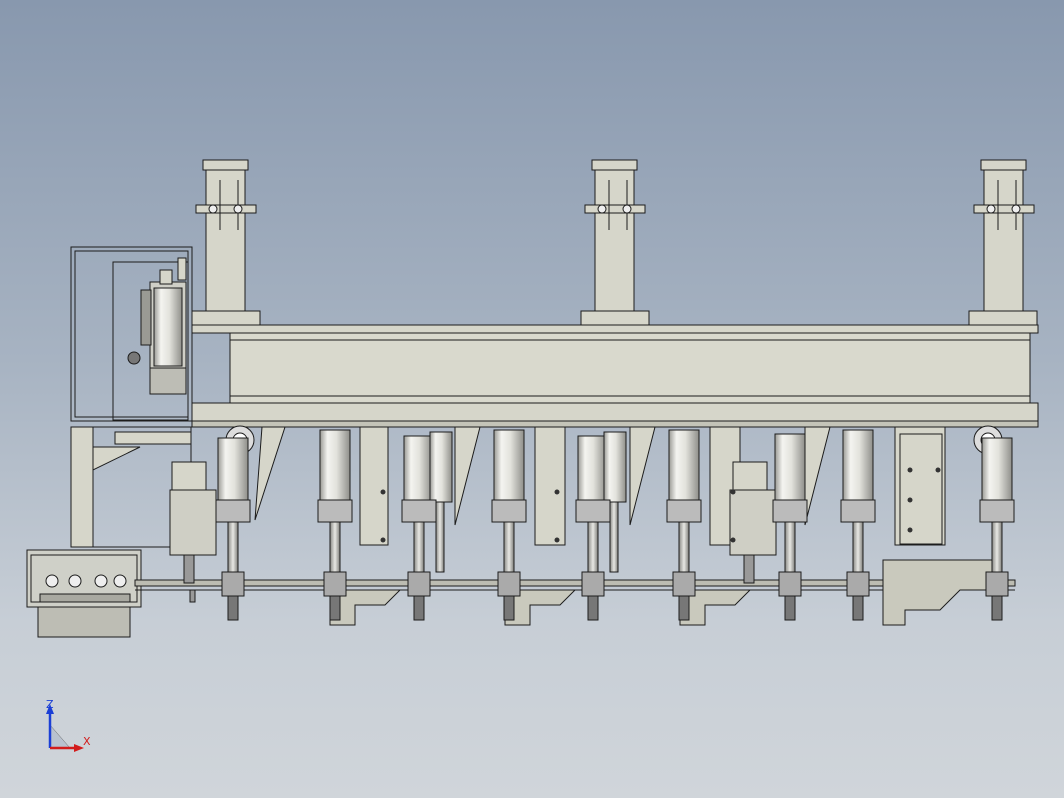 The image size is (1064, 798). Describe the element at coordinates (226, 239) in the screenshot. I see `top-post-left` at that location.